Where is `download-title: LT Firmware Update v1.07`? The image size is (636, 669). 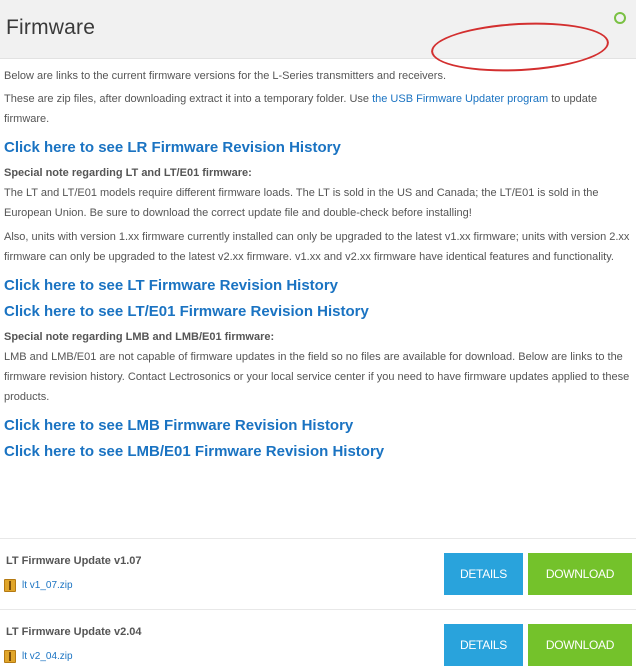 download-title: LT Firmware Update v1.07 is located at coordinates (74, 561).